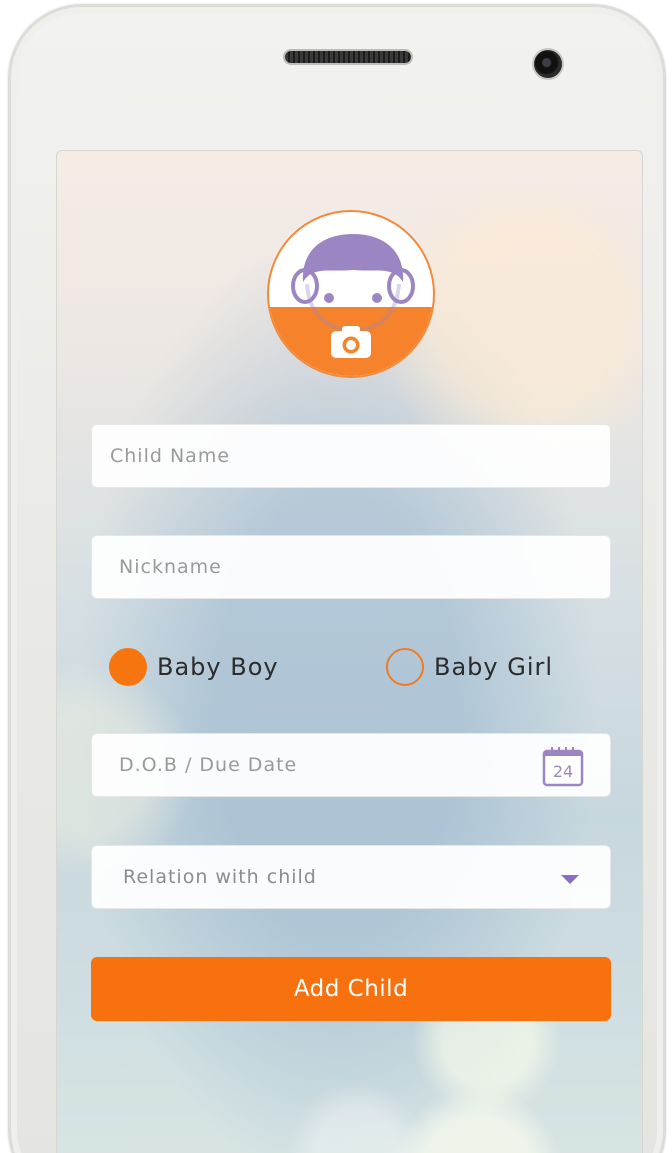 The height and width of the screenshot is (1153, 672). Describe the element at coordinates (351, 342) in the screenshot. I see `camera-icon` at that location.